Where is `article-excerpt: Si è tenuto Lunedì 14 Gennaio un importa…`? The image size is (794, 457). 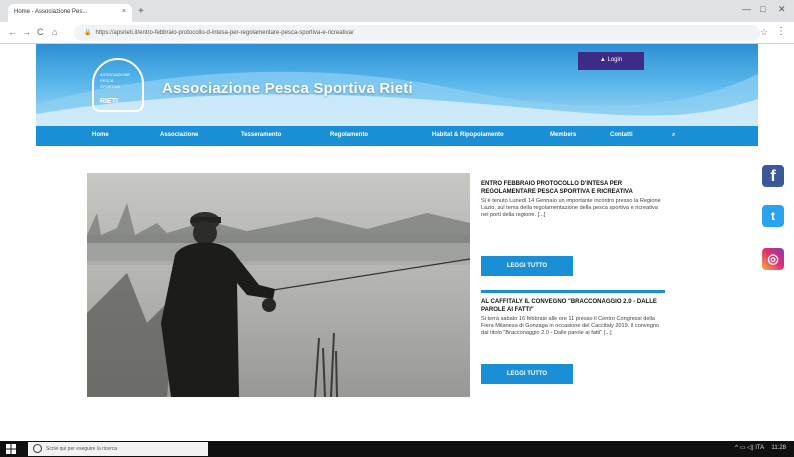
article-excerpt: Si è tenuto Lunedì 14 Gennaio un importa… is located at coordinates (571, 208).